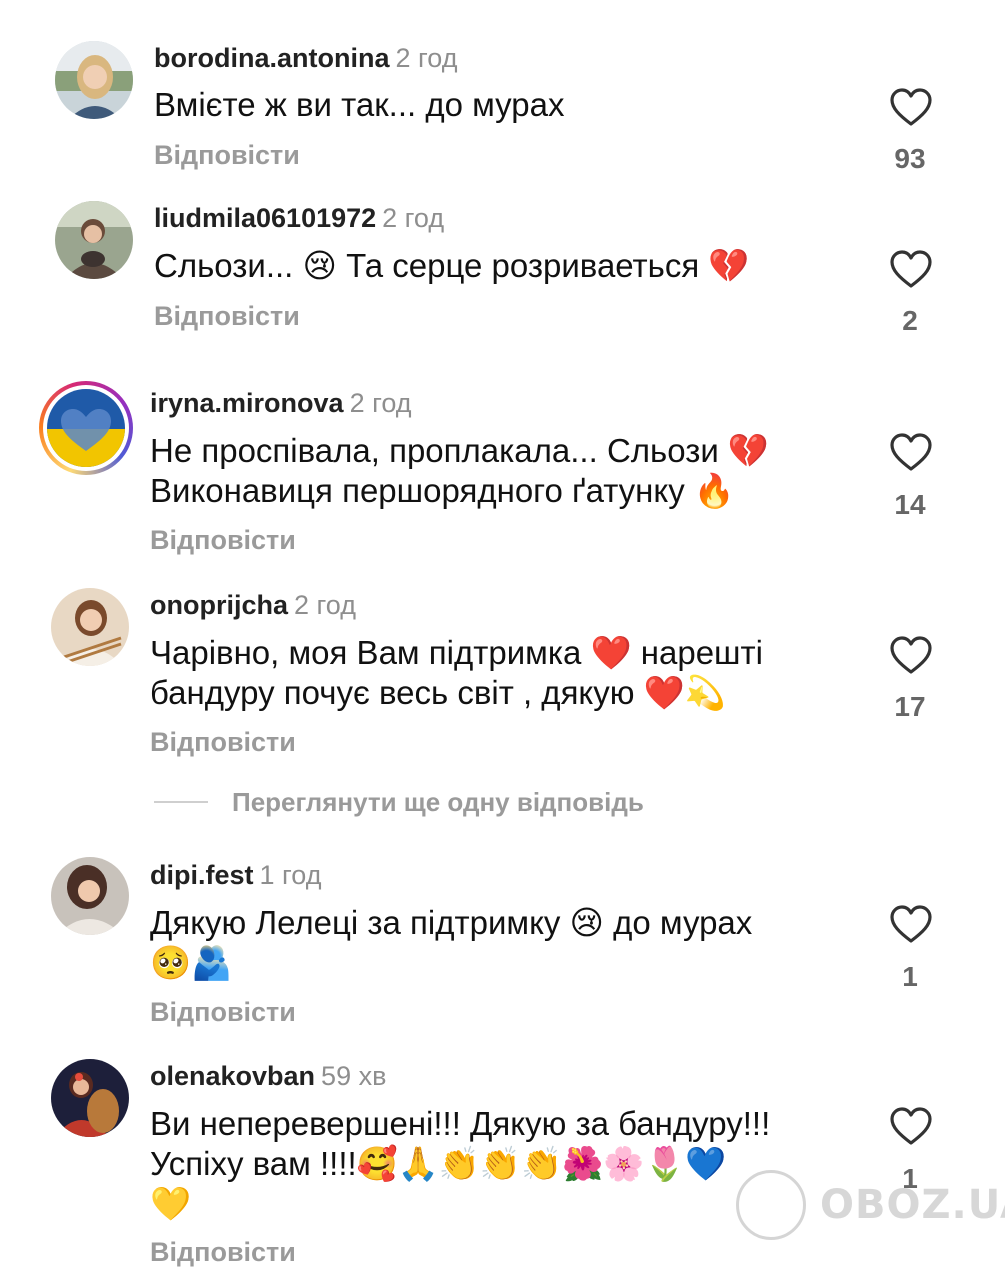 The width and height of the screenshot is (1005, 1280). What do you see at coordinates (290, 875) in the screenshot?
I see `timestamp: 1 год` at bounding box center [290, 875].